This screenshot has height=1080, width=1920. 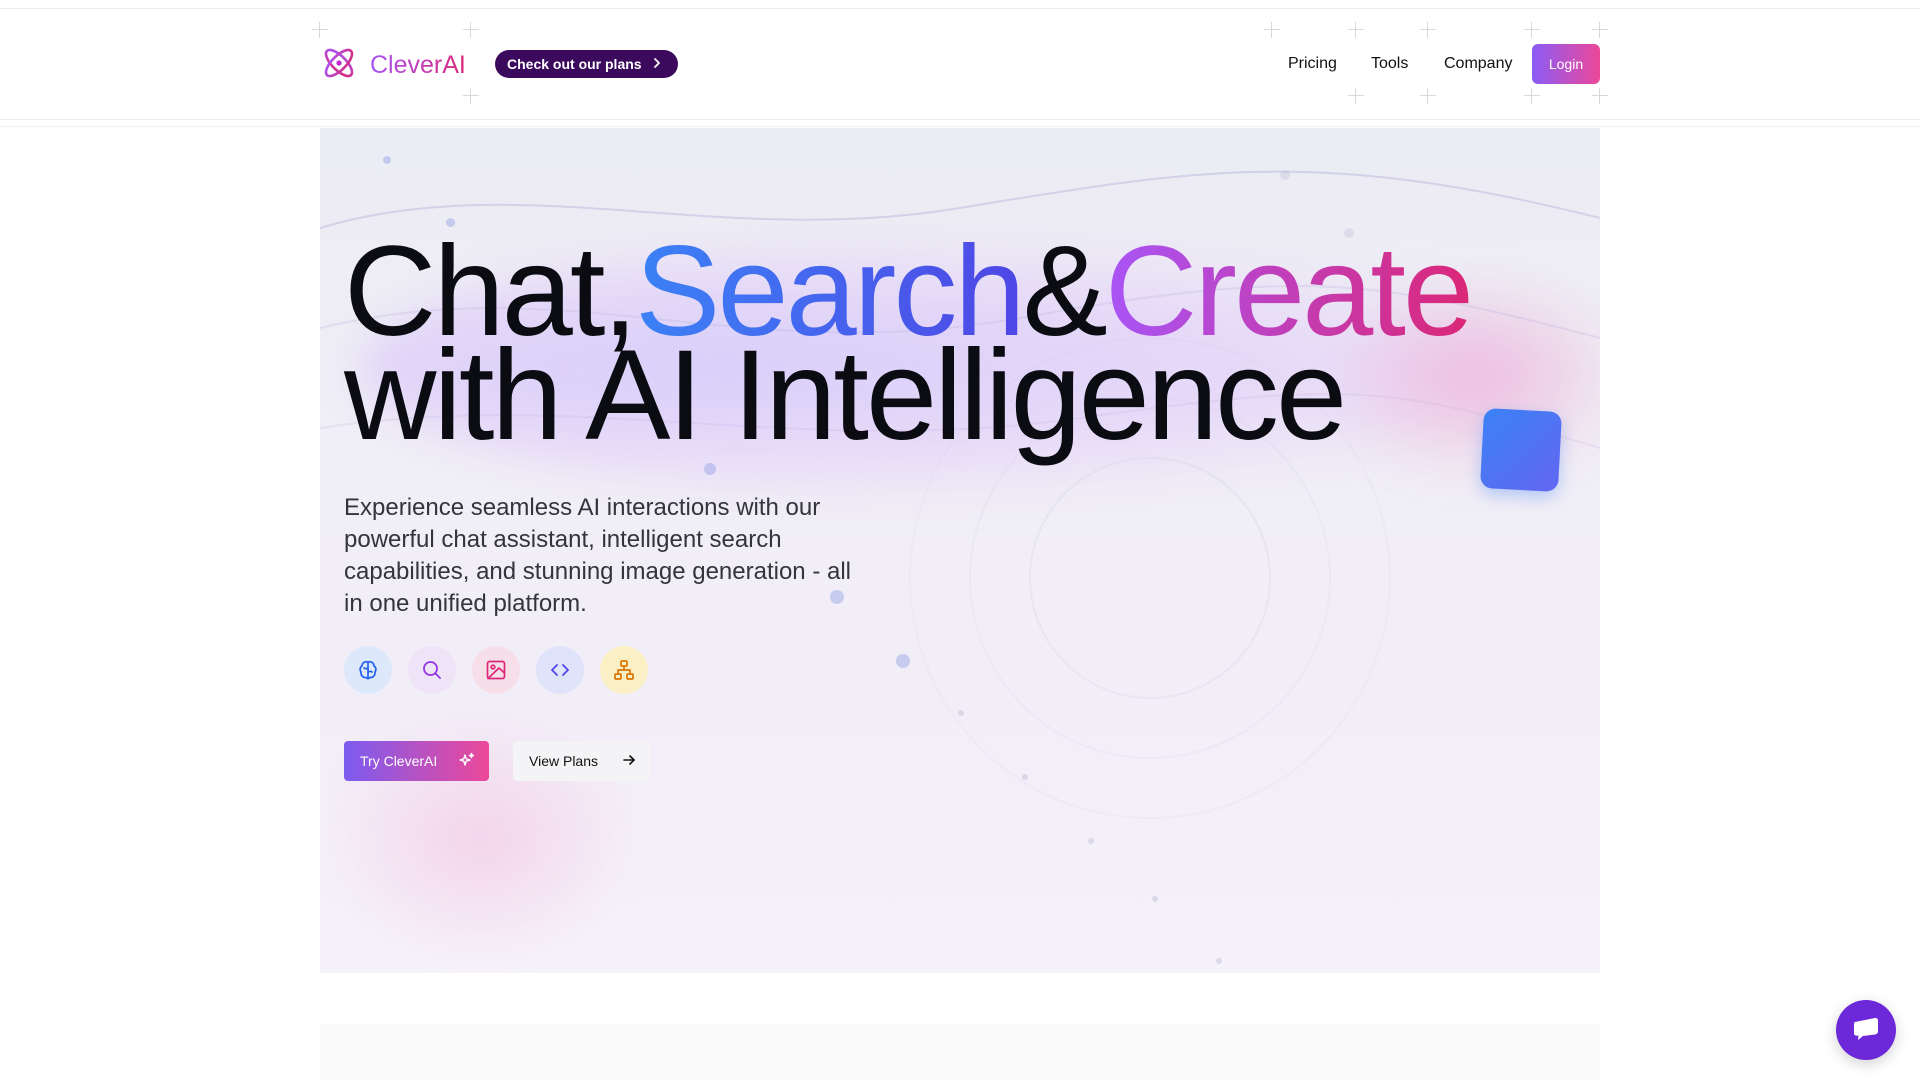 What do you see at coordinates (960, 64) in the screenshot?
I see `site-header` at bounding box center [960, 64].